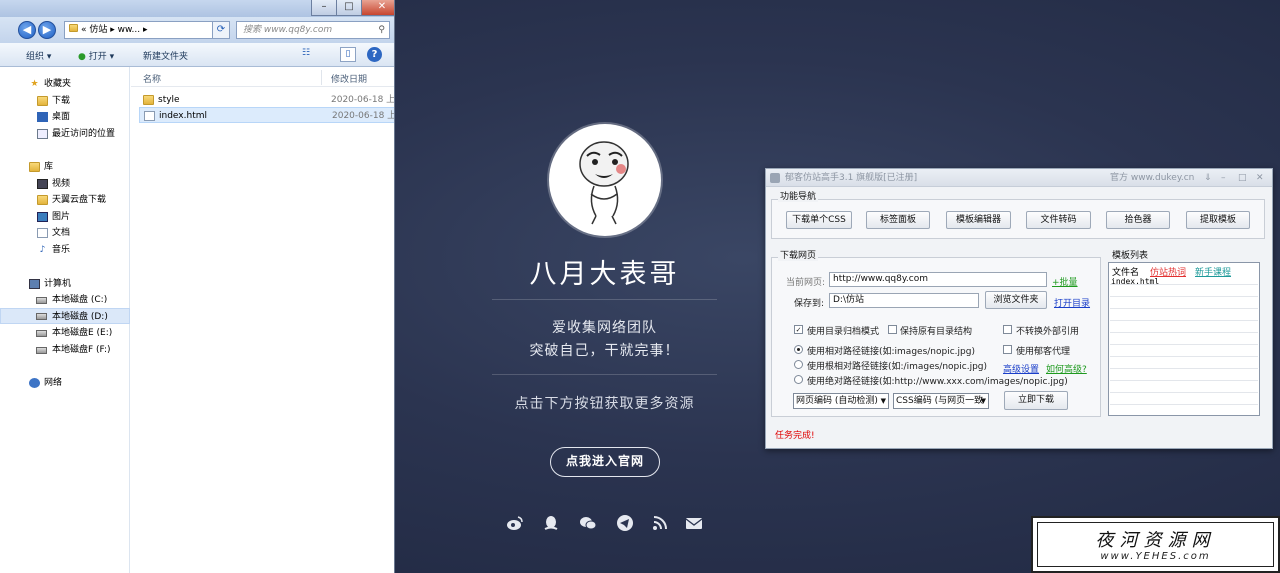 This screenshot has height=573, width=1280. I want to click on close-button: ✕, so click(377, 8).